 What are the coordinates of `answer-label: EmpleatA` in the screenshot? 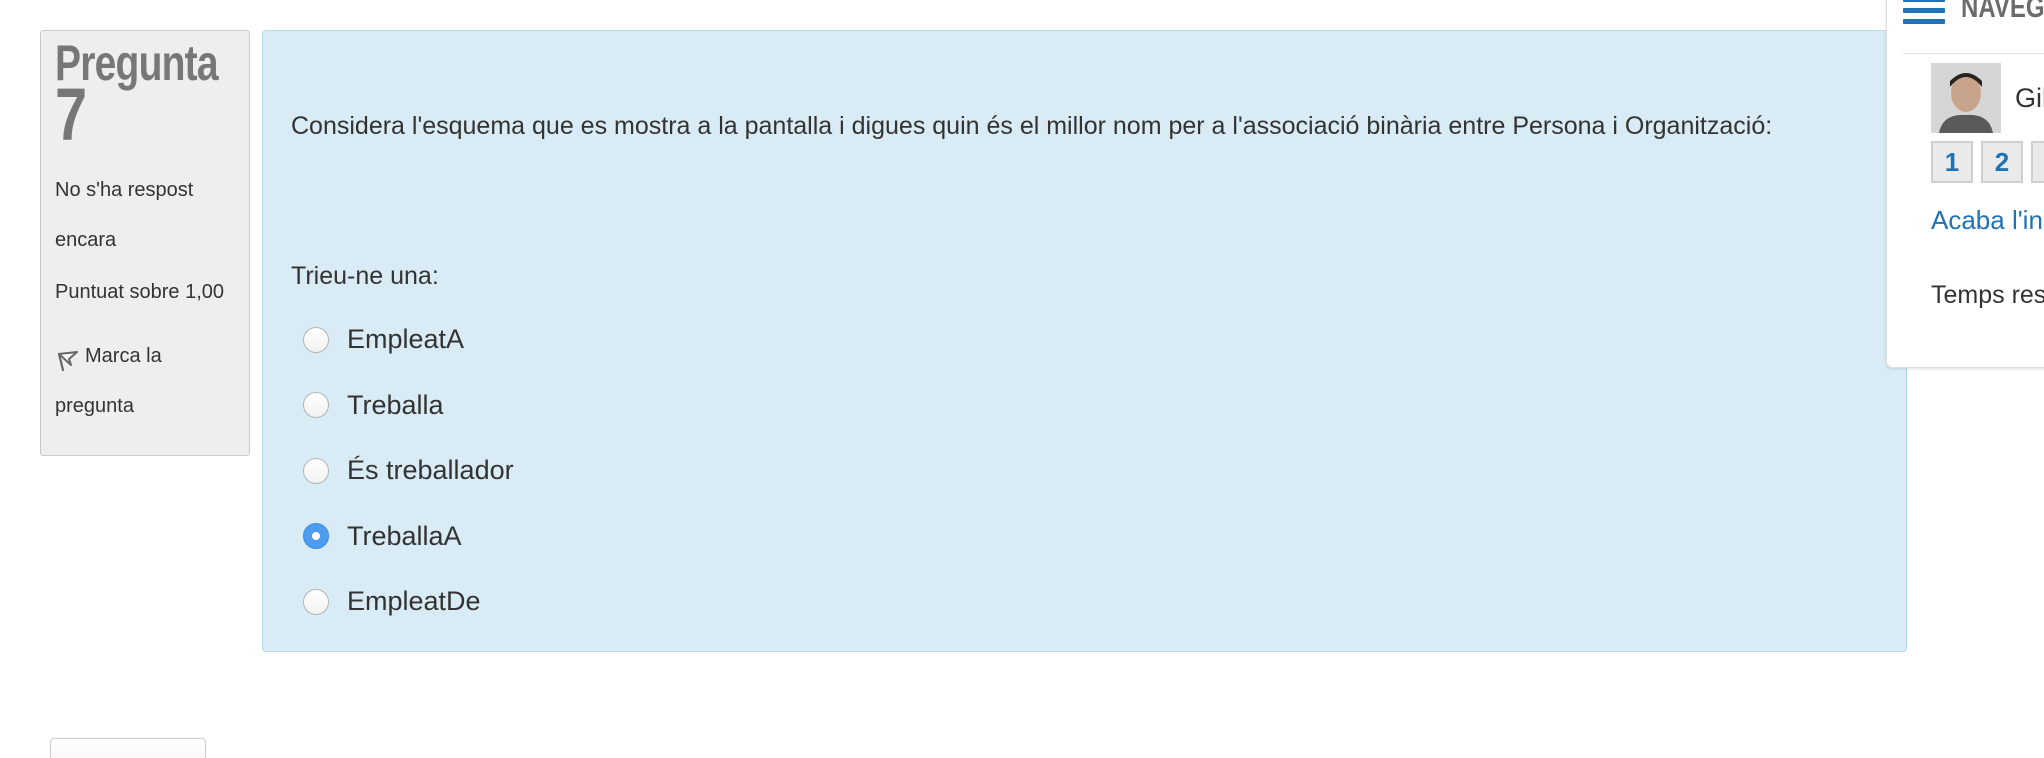 It's located at (406, 339).